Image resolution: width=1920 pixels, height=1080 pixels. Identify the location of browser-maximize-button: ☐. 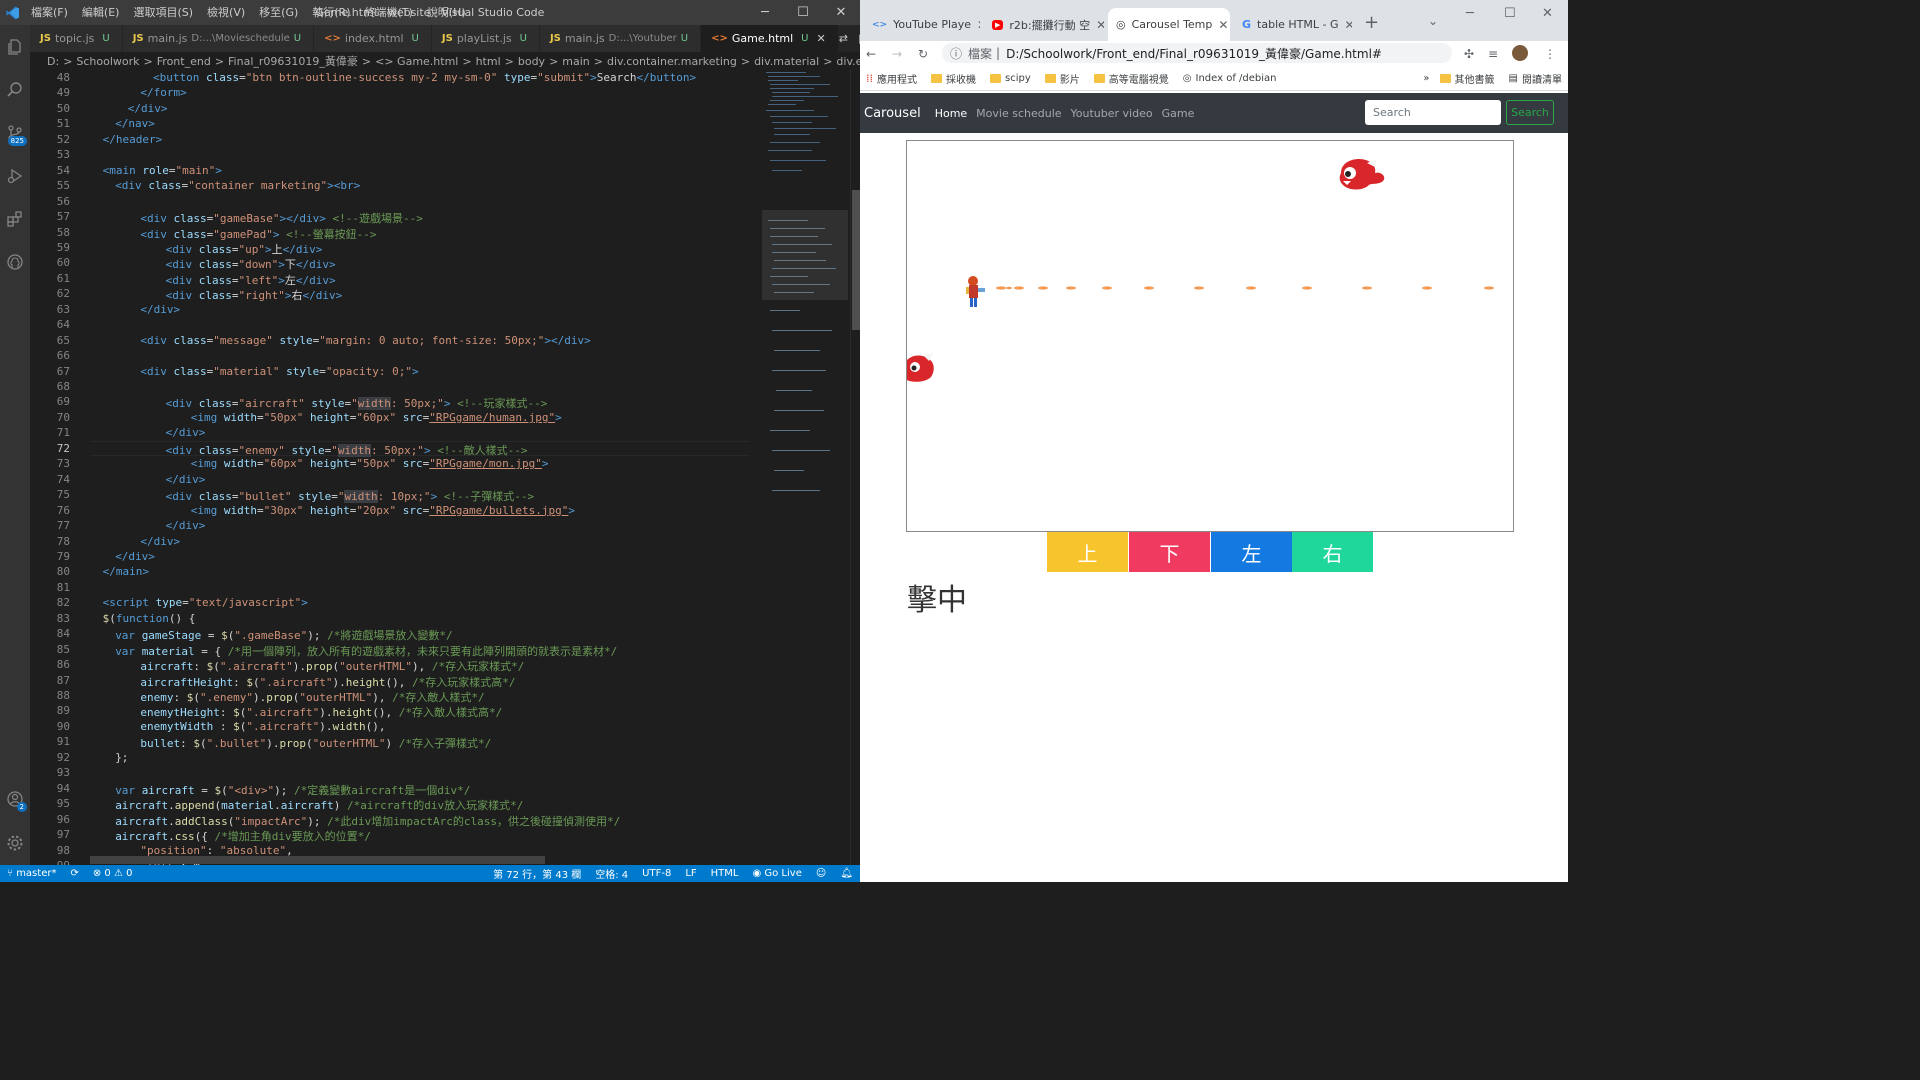
(1510, 13).